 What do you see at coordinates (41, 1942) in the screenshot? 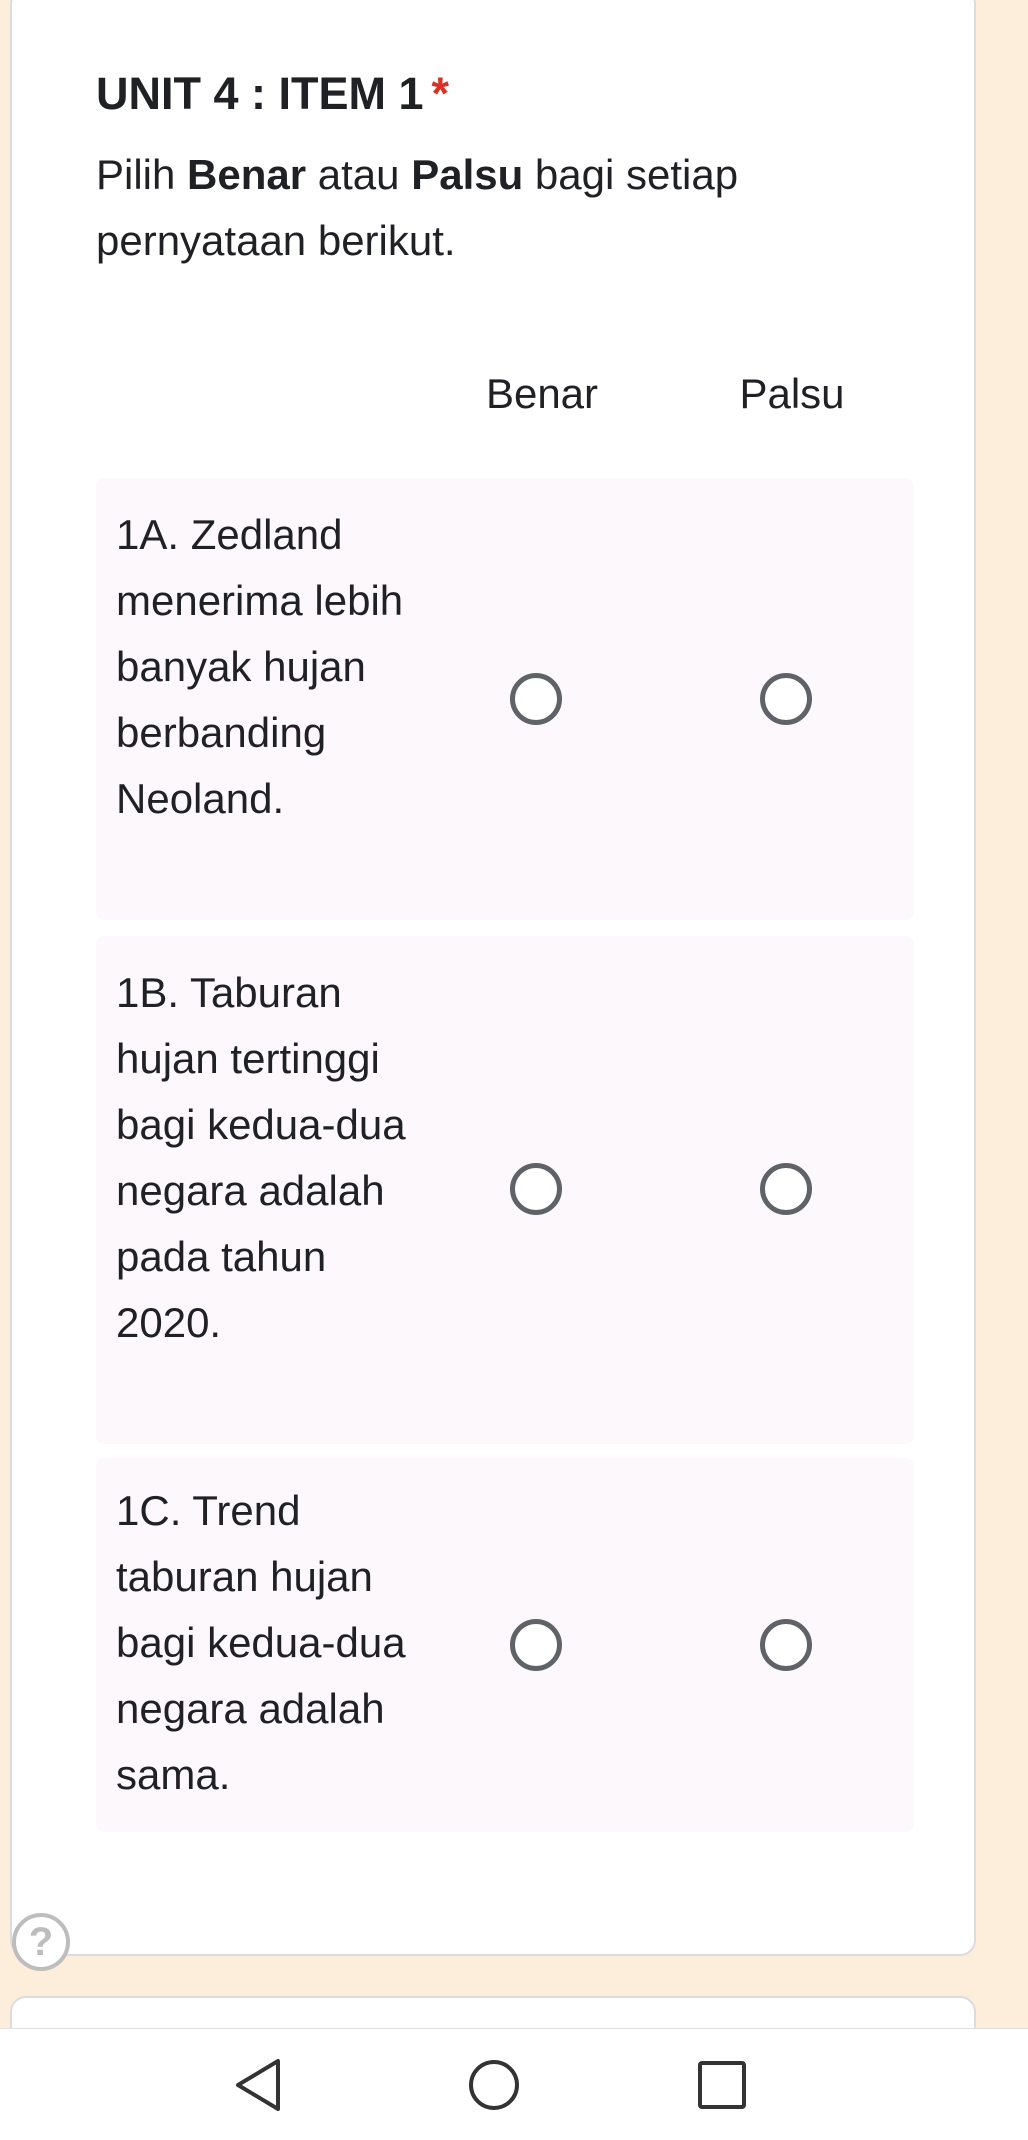
I see `help-icon: ?` at bounding box center [41, 1942].